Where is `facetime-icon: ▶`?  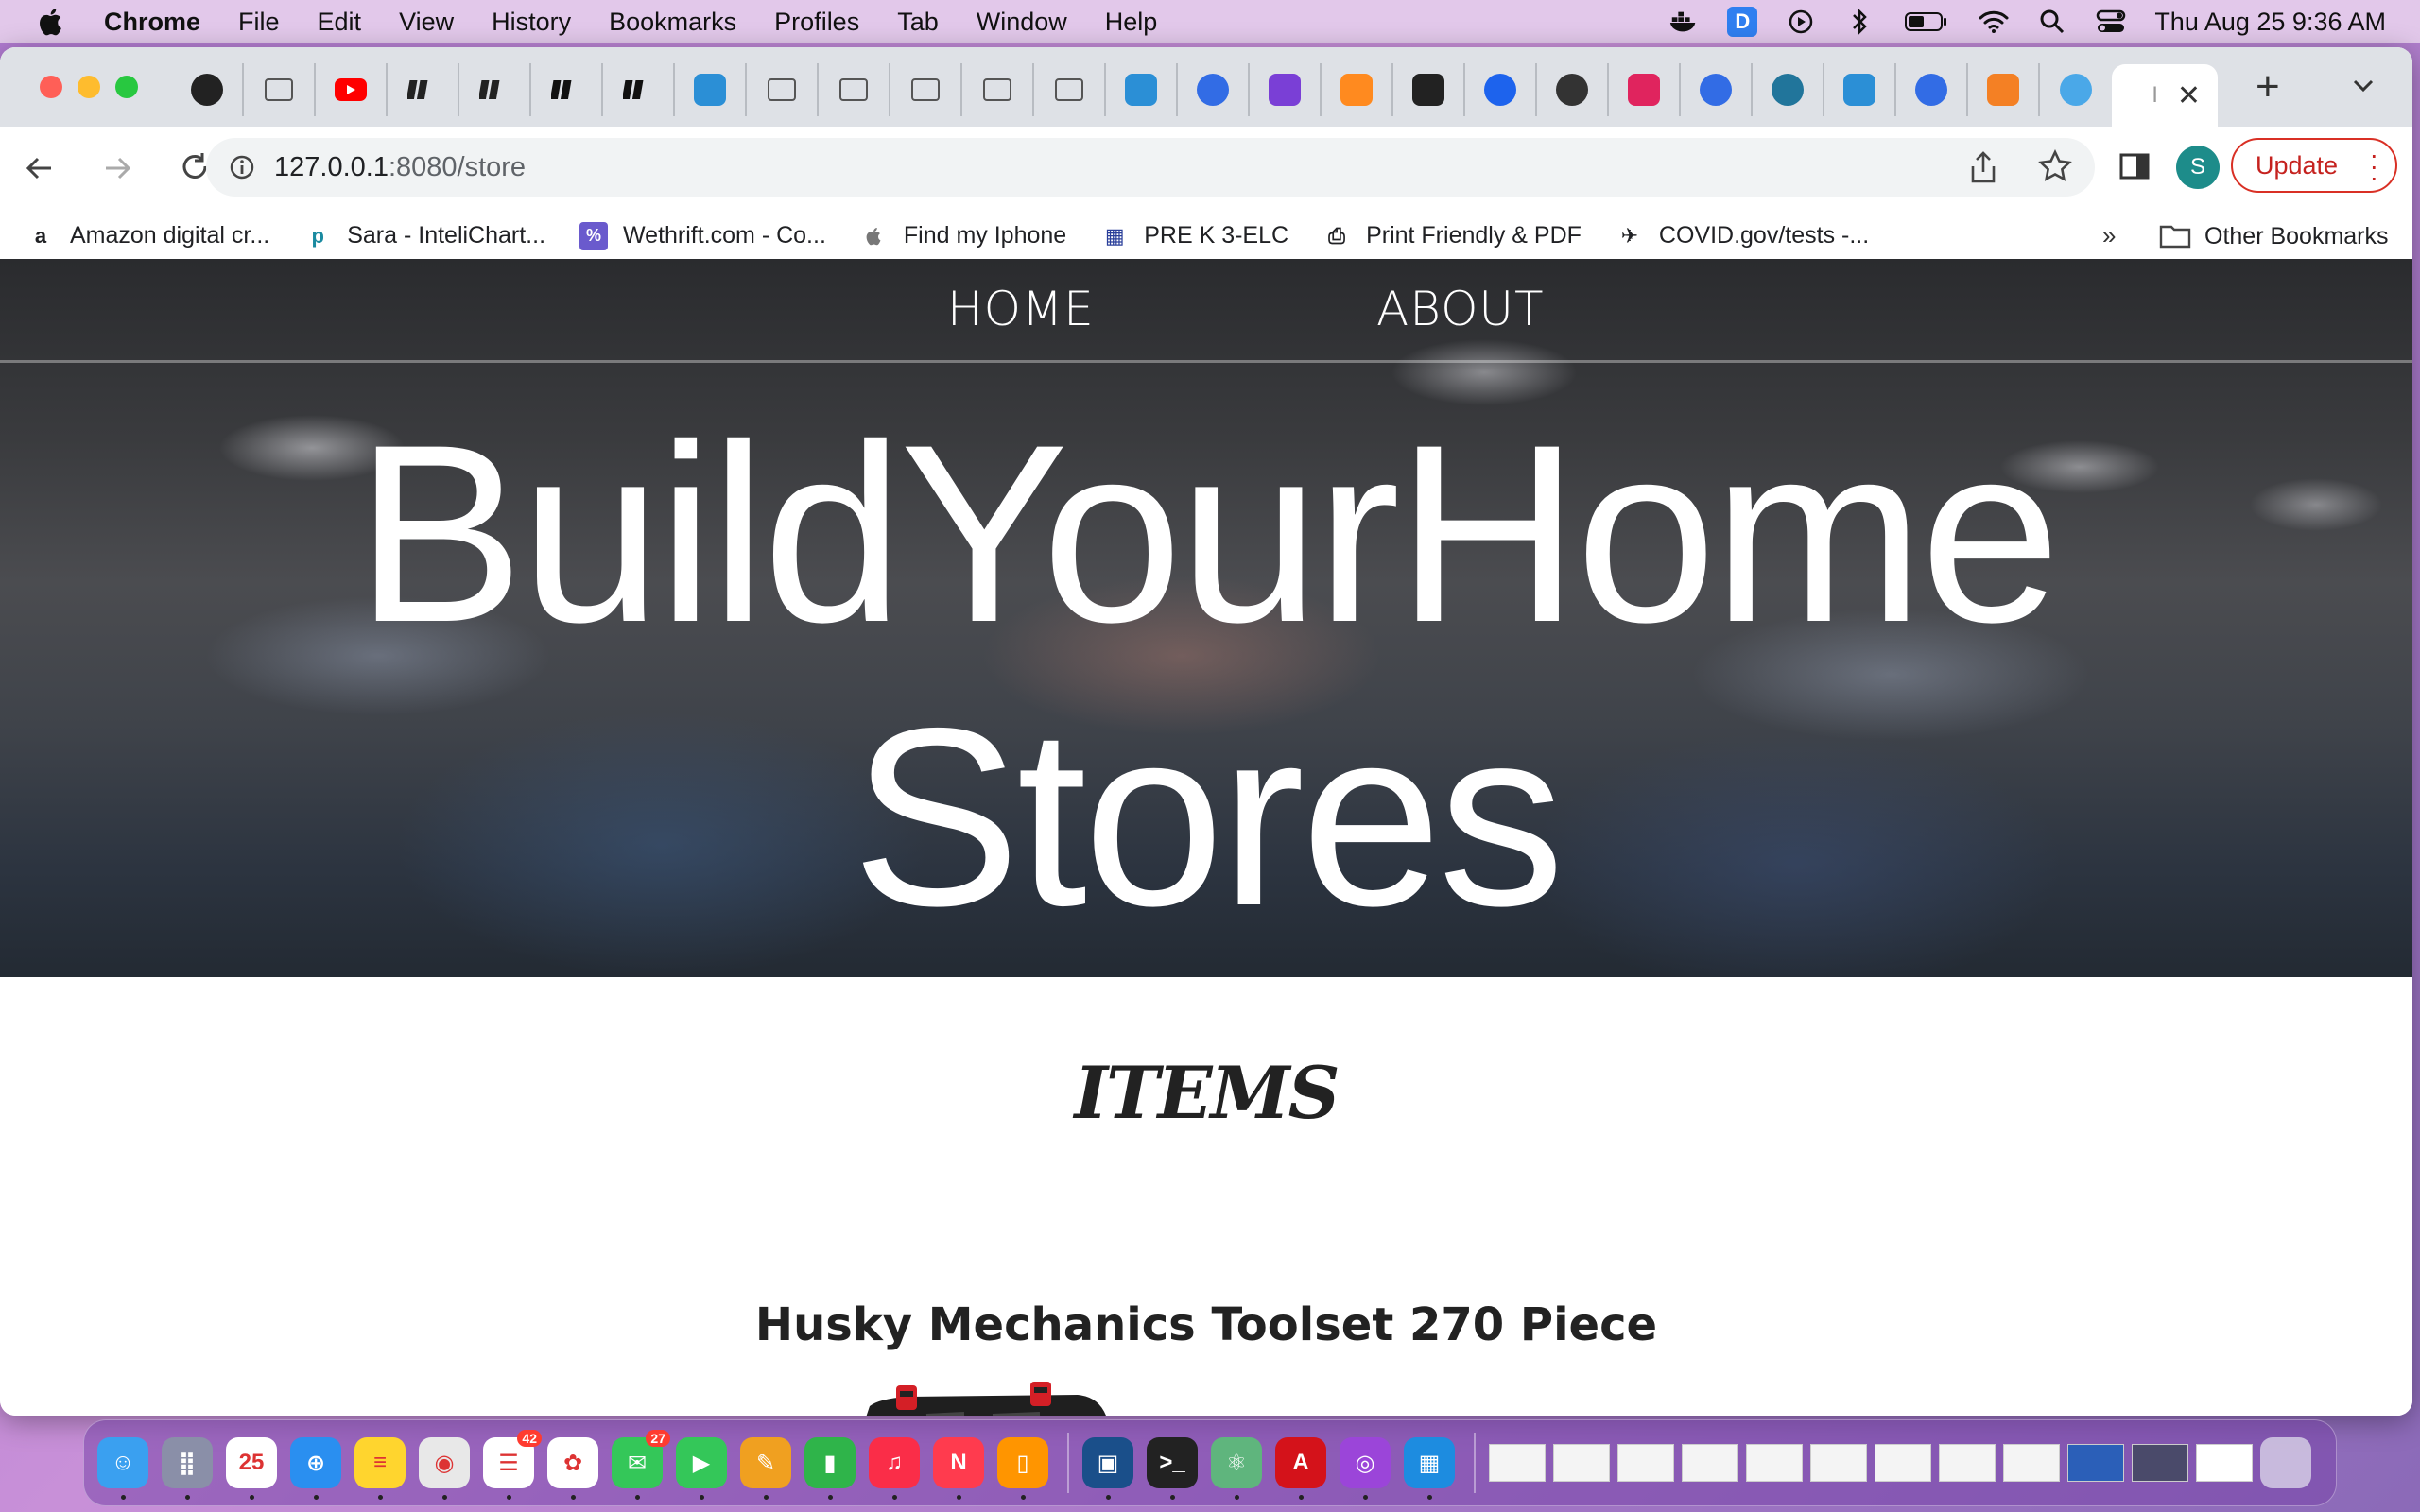
facetime-icon: ▶ is located at coordinates (701, 1468).